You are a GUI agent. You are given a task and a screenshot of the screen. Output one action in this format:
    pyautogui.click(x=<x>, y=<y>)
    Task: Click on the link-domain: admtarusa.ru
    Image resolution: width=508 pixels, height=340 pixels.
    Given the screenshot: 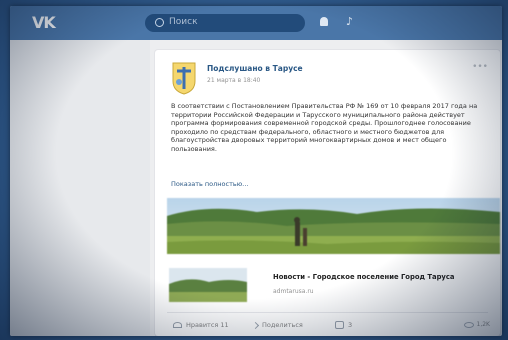 What is the action you would take?
    pyautogui.click(x=293, y=291)
    